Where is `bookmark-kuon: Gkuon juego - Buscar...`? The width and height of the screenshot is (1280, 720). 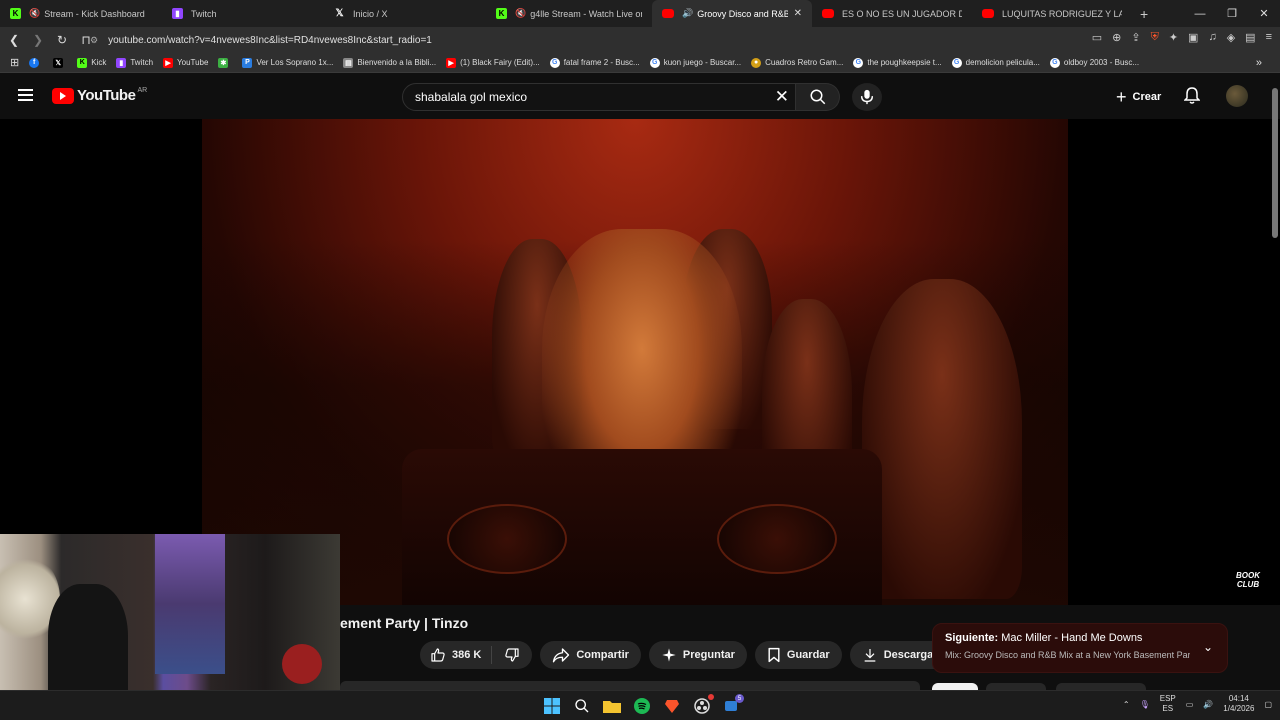
bookmark-kuon: Gkuon juego - Buscar... is located at coordinates (695, 62).